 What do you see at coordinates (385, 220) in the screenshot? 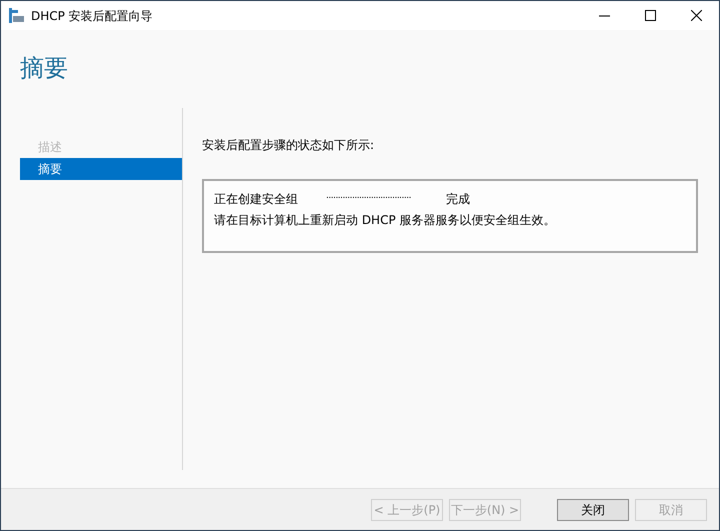
I see `status-message: 请在目标计算机上重新启动 DHCP 服务器服务以便安全组生效。` at bounding box center [385, 220].